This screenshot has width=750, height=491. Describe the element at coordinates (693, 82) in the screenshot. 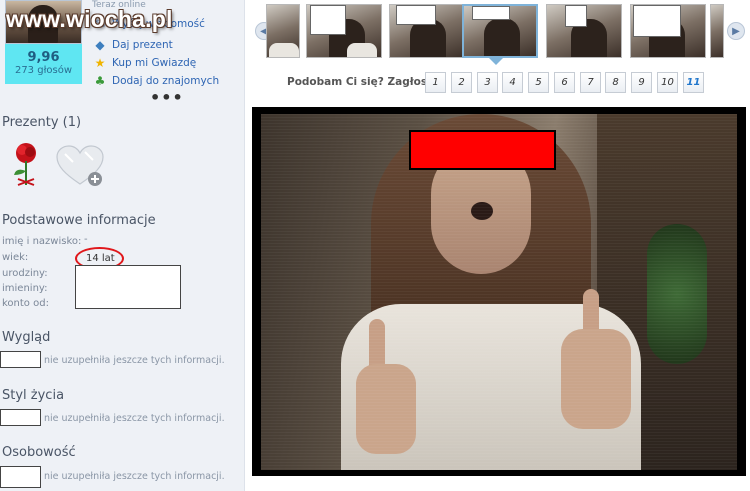

I see `vote-button-11: 11` at that location.